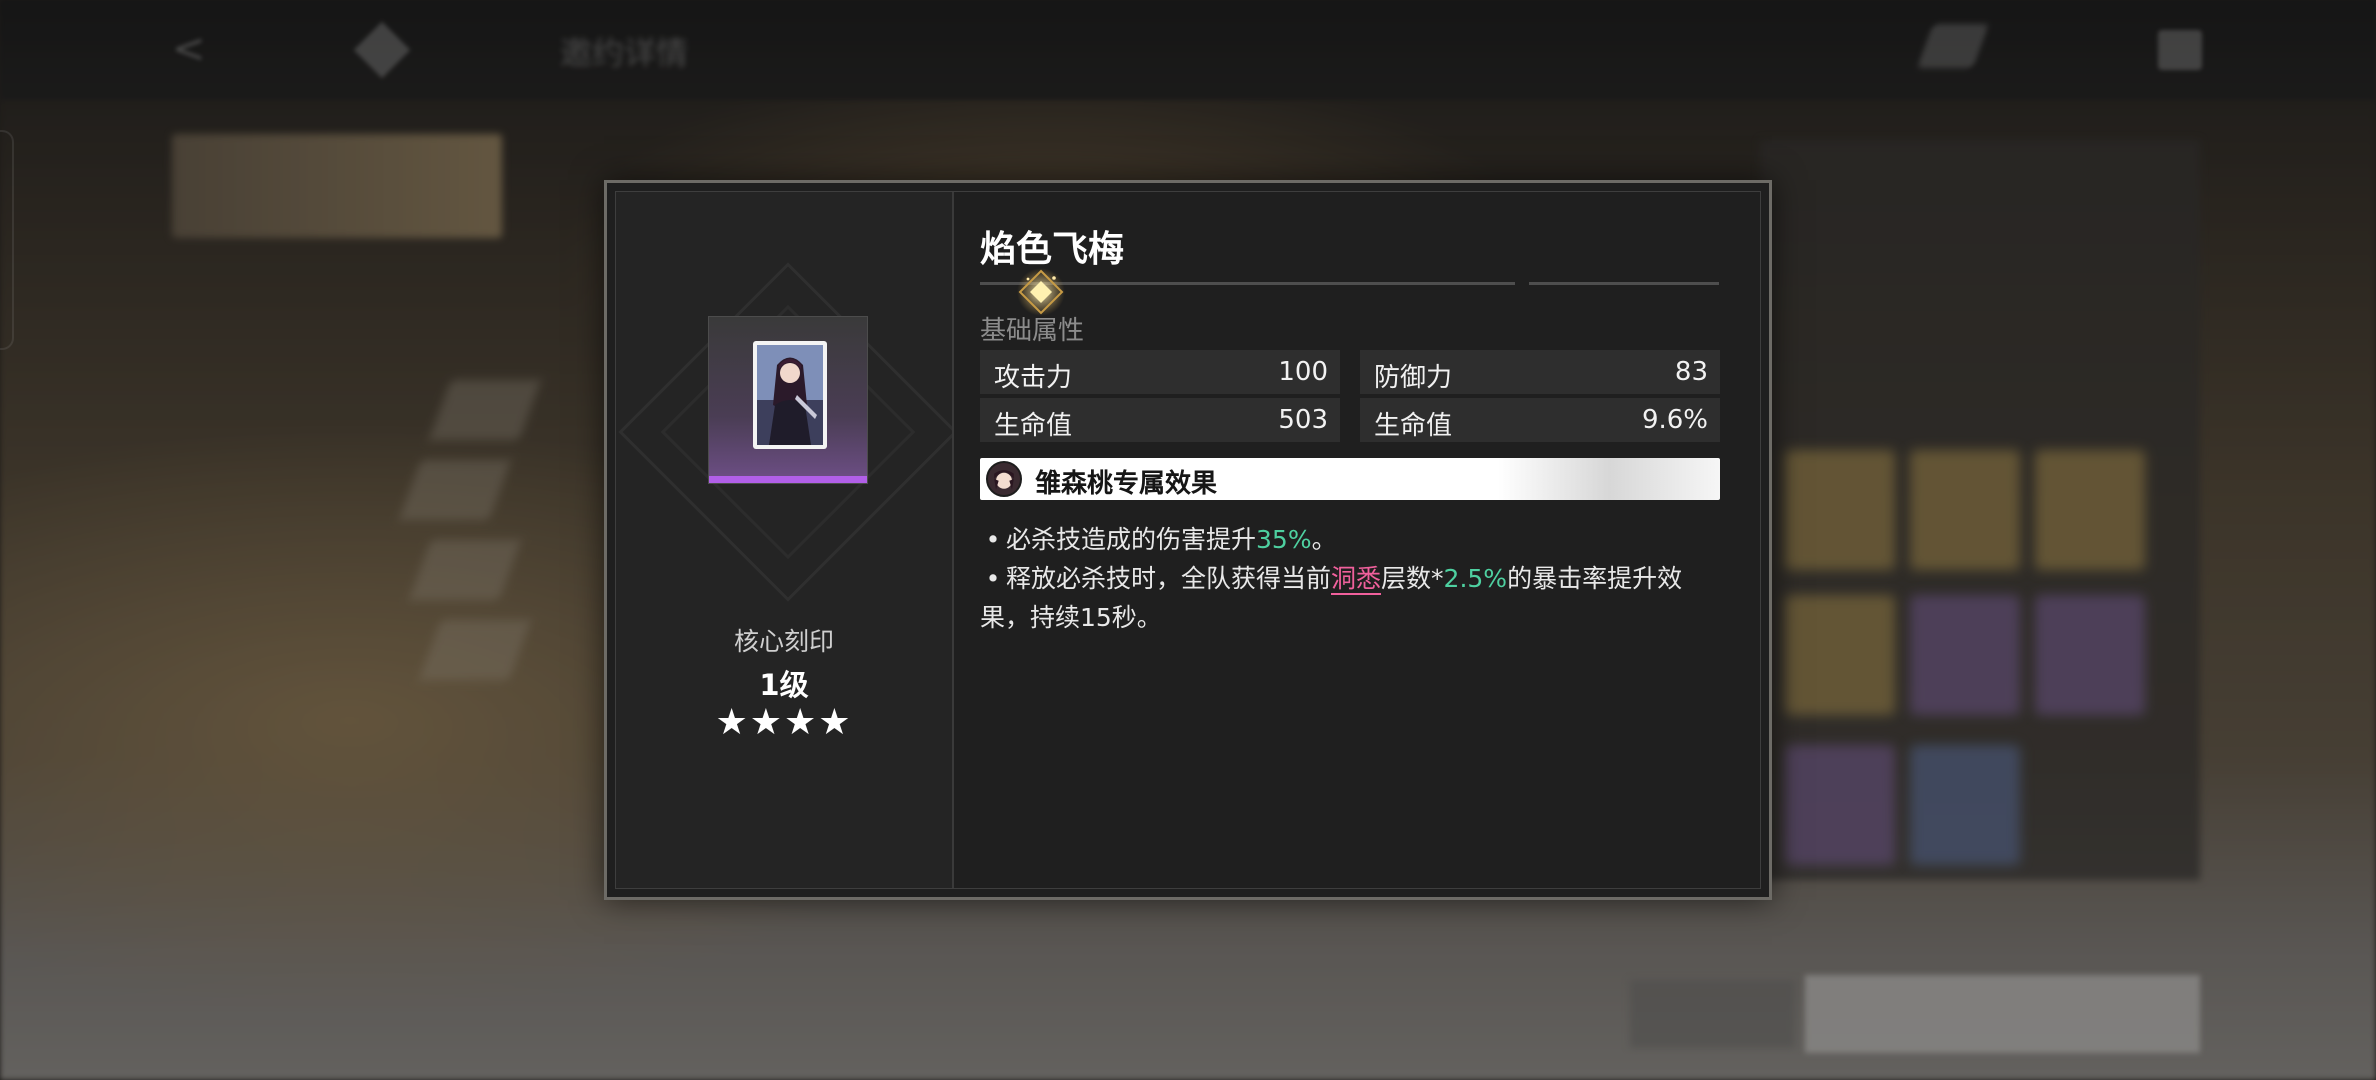  Describe the element at coordinates (1052, 249) in the screenshot. I see `item-title: 焰色飞梅` at that location.